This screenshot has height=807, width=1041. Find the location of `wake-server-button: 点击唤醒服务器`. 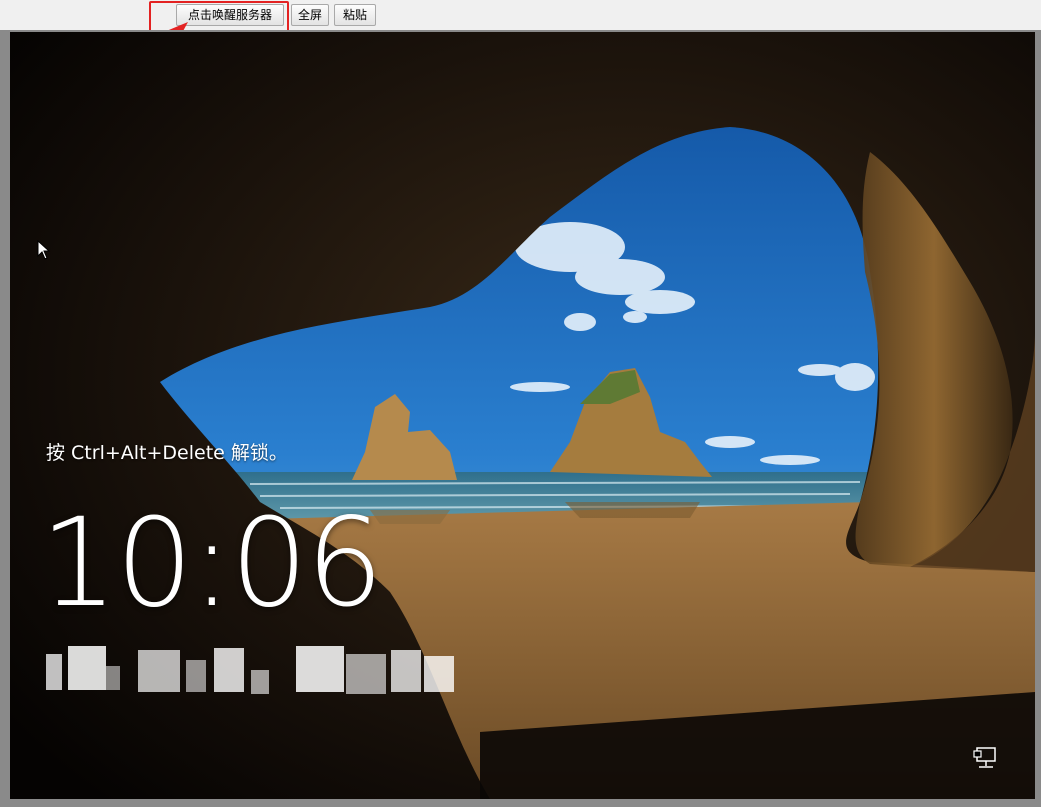

wake-server-button: 点击唤醒服务器 is located at coordinates (230, 15).